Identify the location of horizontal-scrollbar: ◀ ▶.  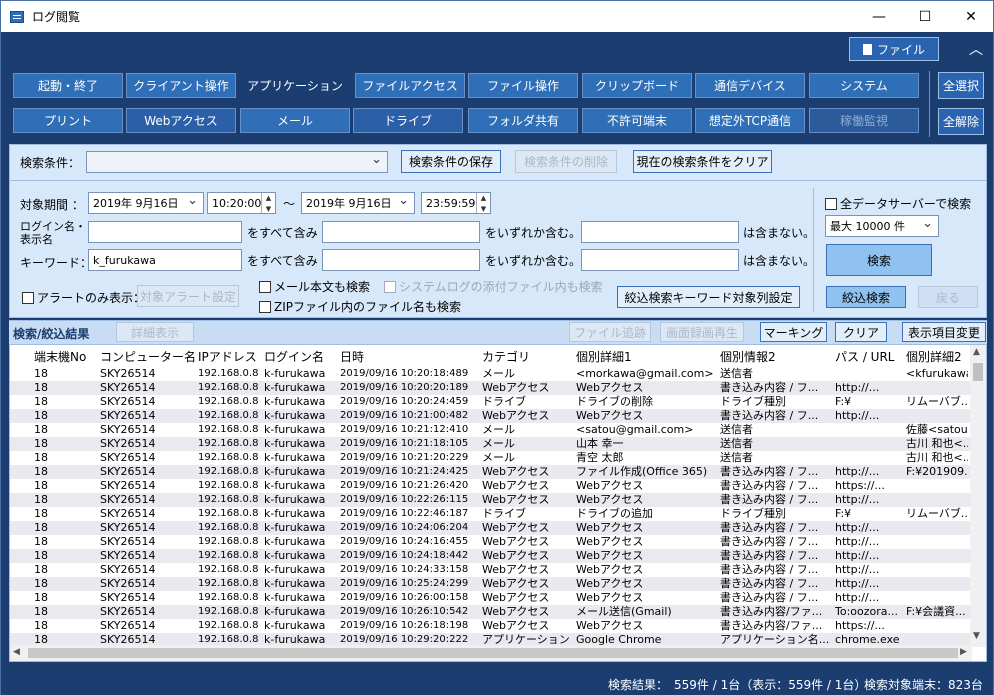
(491, 653).